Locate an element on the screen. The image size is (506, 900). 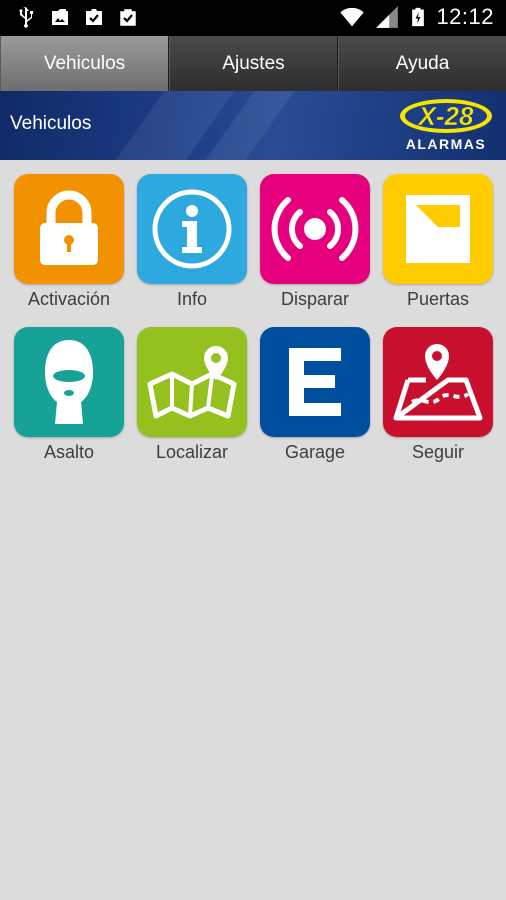
tab-vehiculos: Vehiculos is located at coordinates (84, 63).